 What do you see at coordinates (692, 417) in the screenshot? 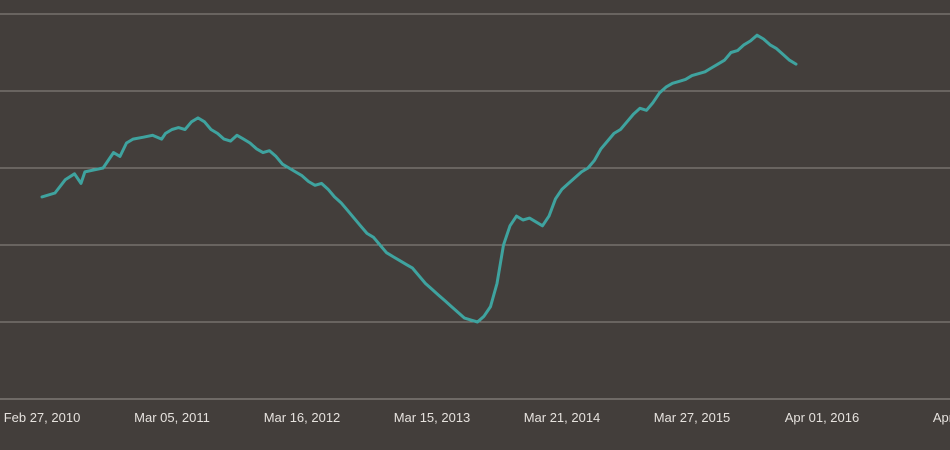
I see `x-tick-label: Mar 27, 2015` at bounding box center [692, 417].